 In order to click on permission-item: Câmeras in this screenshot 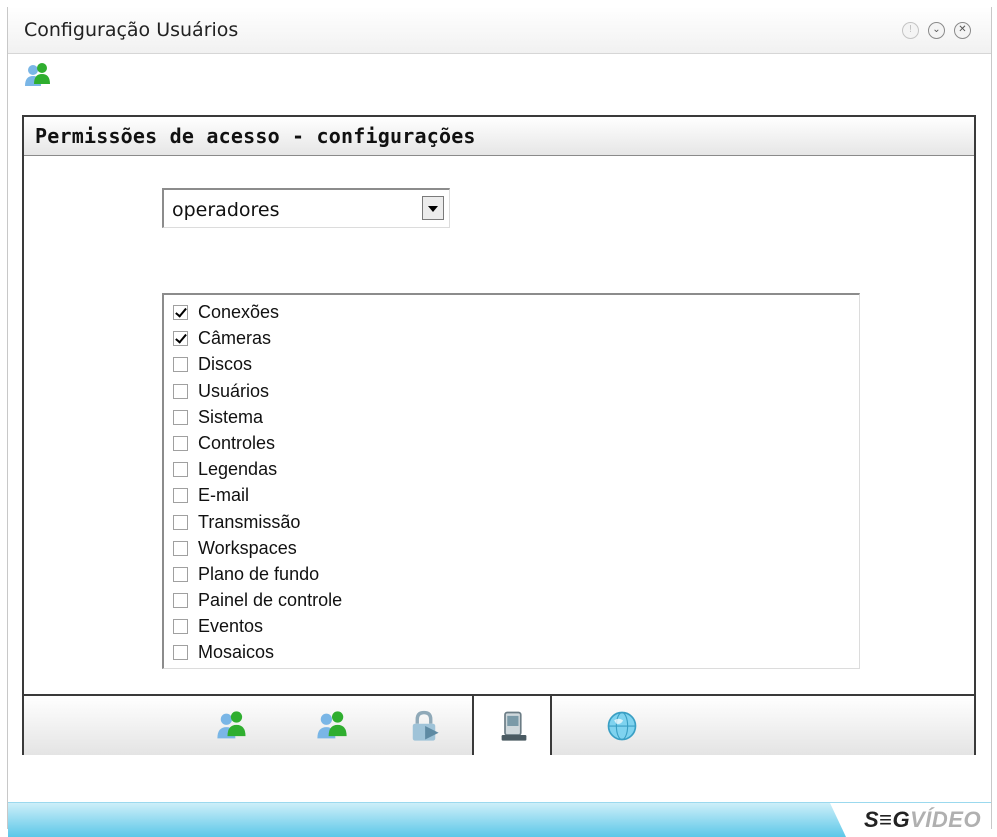, I will do `click(511, 340)`.